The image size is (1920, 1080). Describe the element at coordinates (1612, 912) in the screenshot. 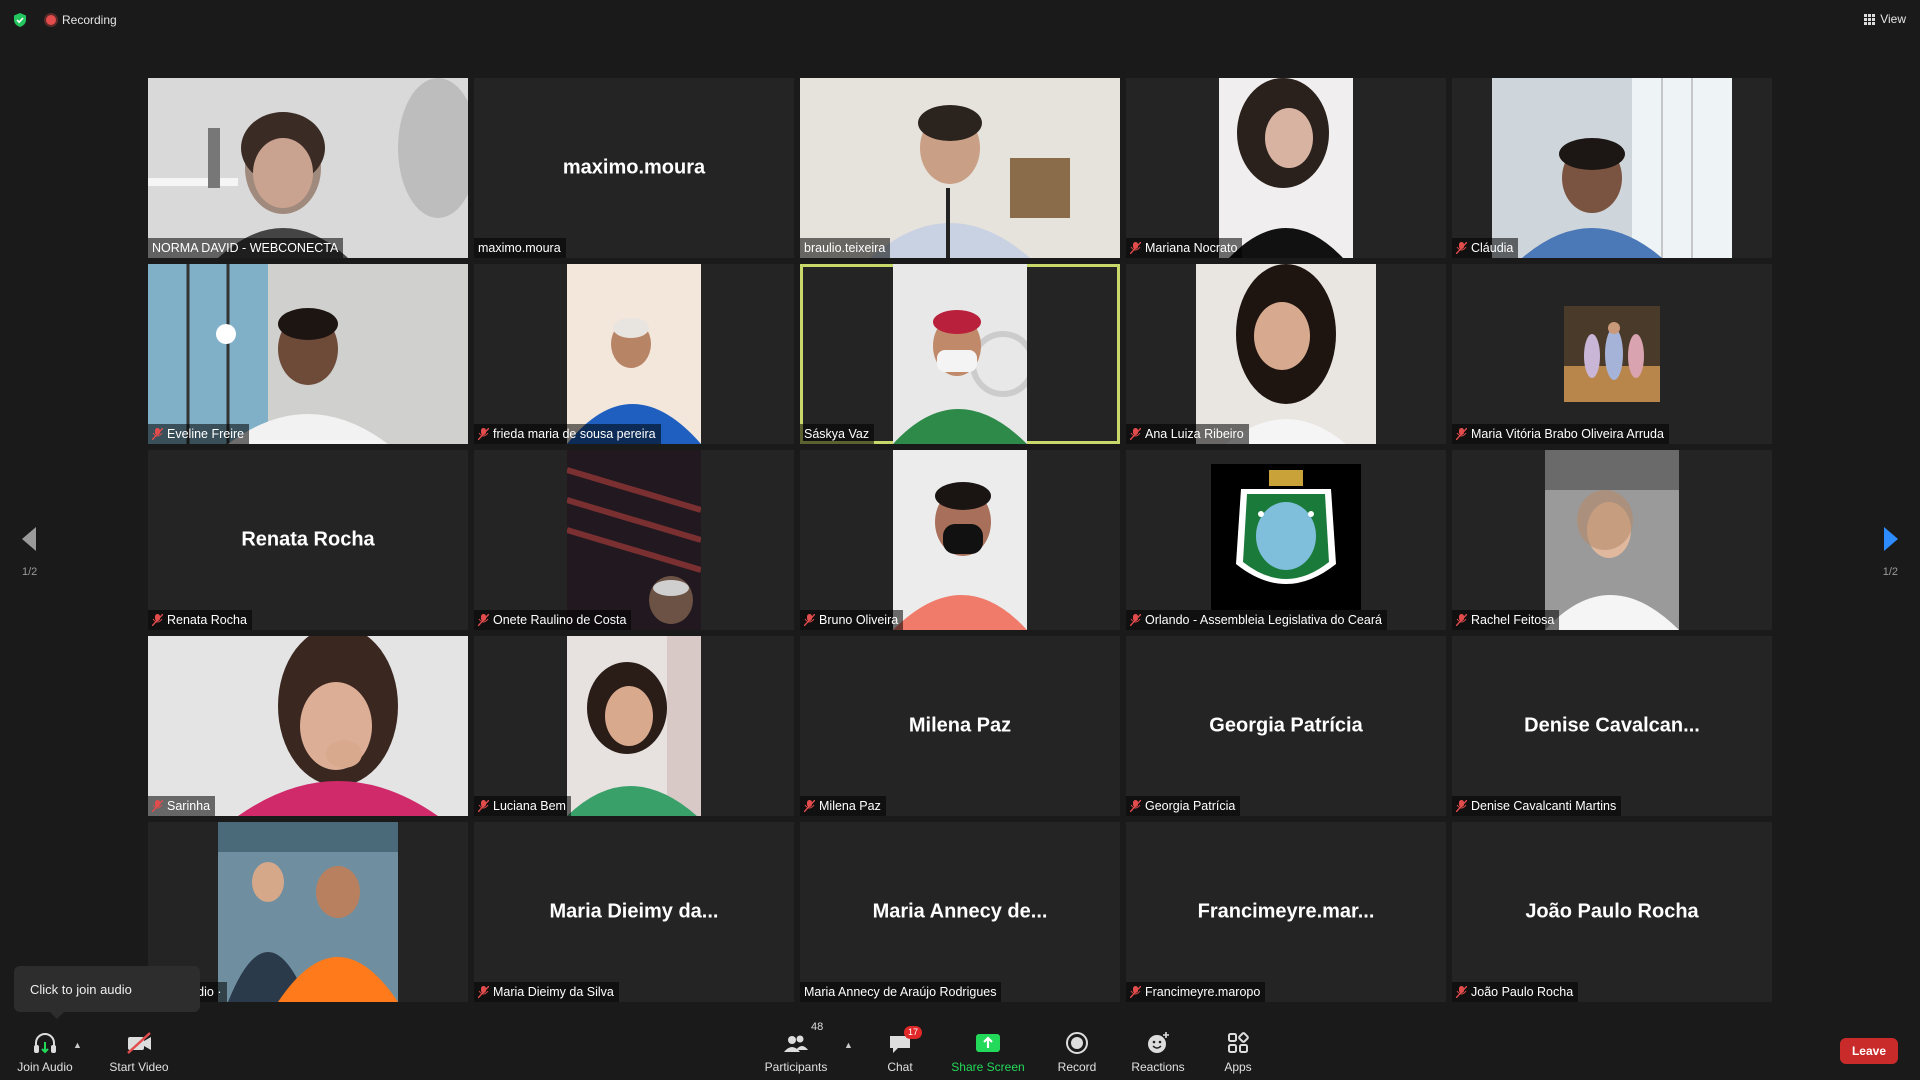

I see `participant-tile: João Paulo Rocha João Paulo Rocha` at that location.